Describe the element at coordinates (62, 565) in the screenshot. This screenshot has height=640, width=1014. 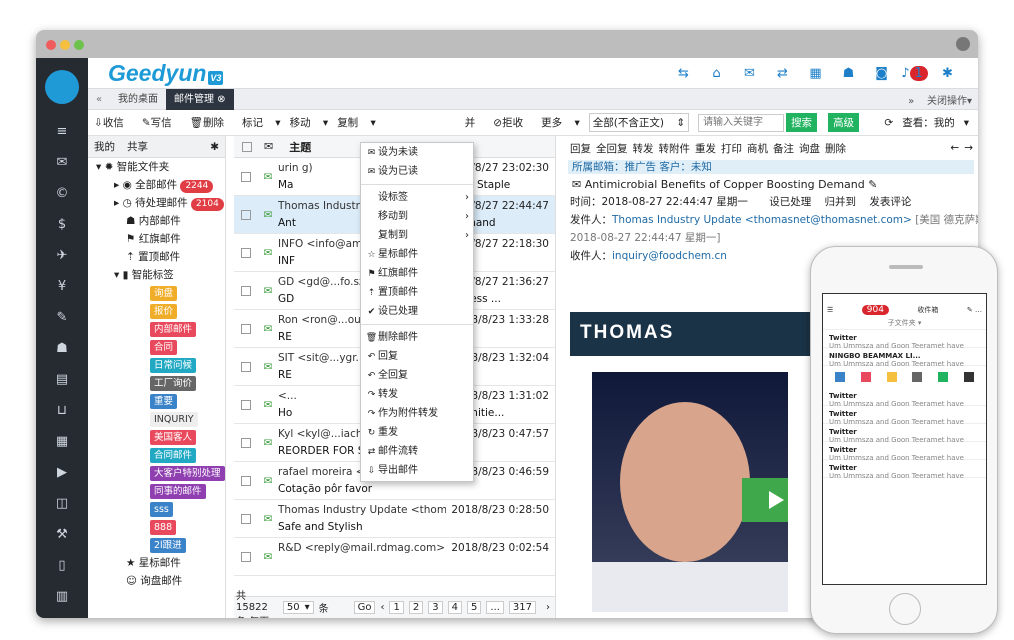
I see `book-icon: ▯` at that location.